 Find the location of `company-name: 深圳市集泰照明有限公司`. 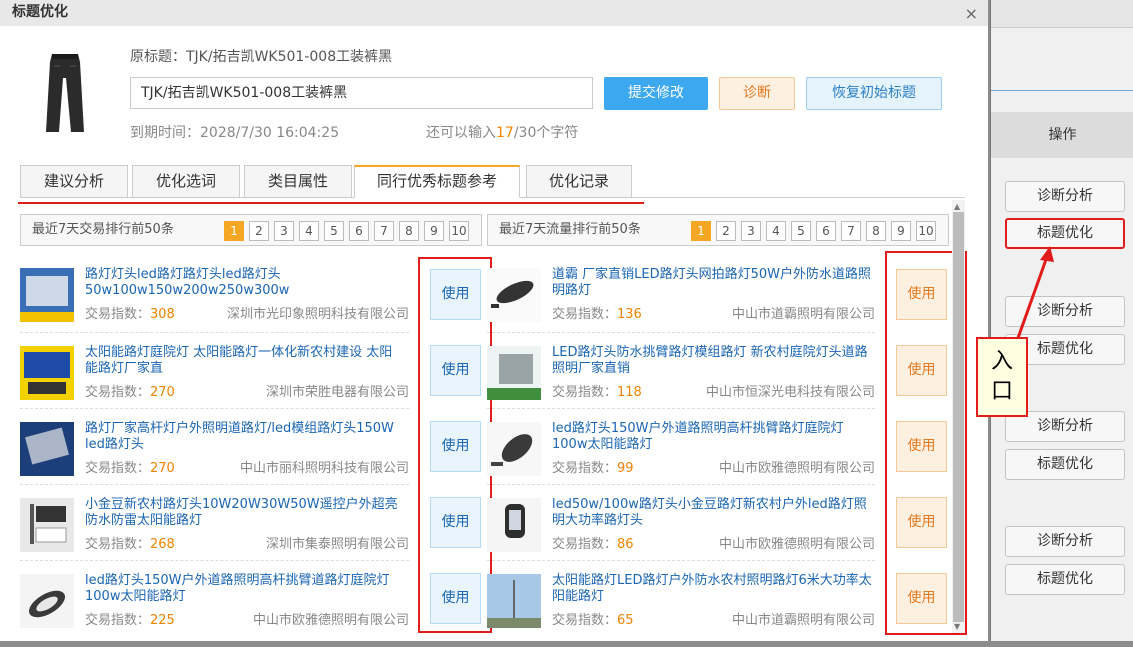

company-name: 深圳市集泰照明有限公司 is located at coordinates (337, 544).